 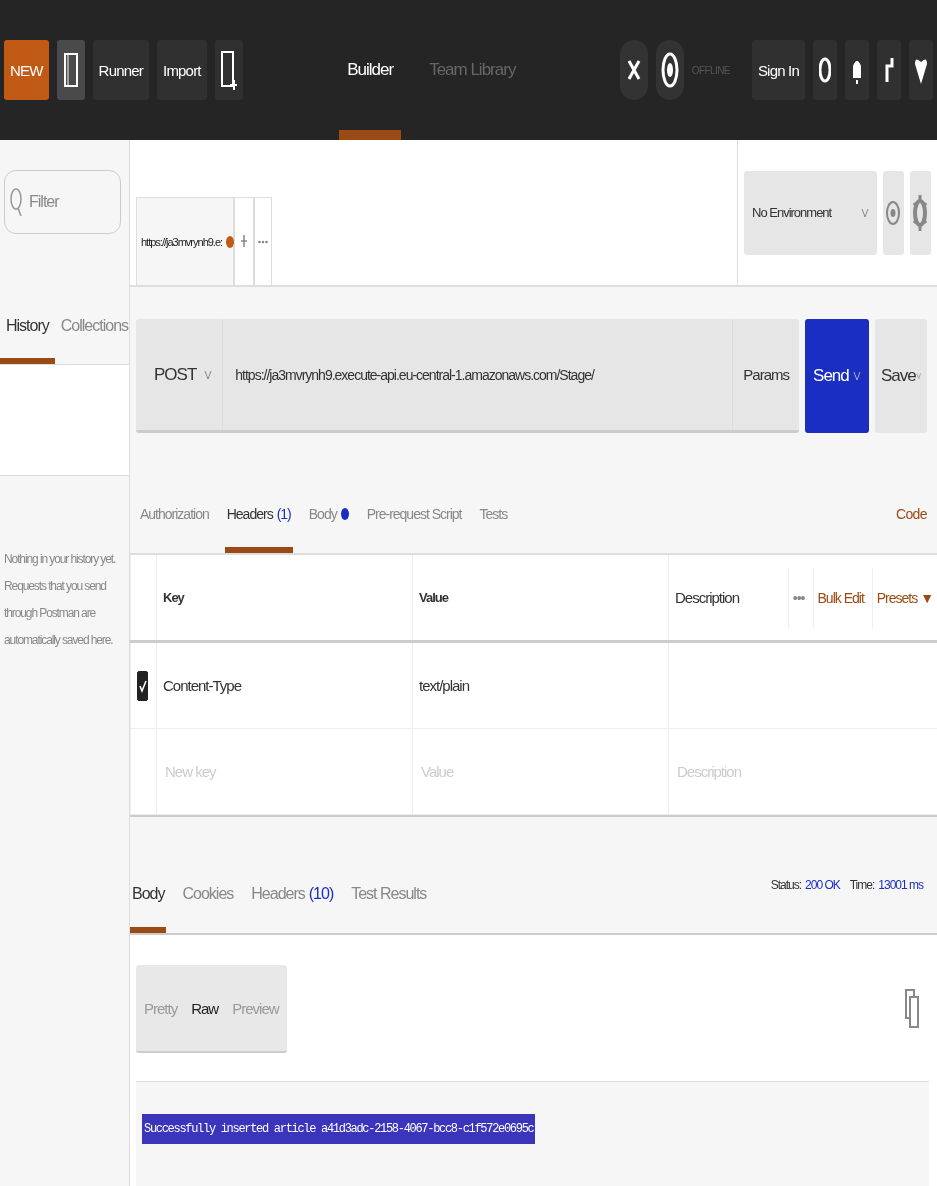 I want to click on copy-icon, so click(x=912, y=1009).